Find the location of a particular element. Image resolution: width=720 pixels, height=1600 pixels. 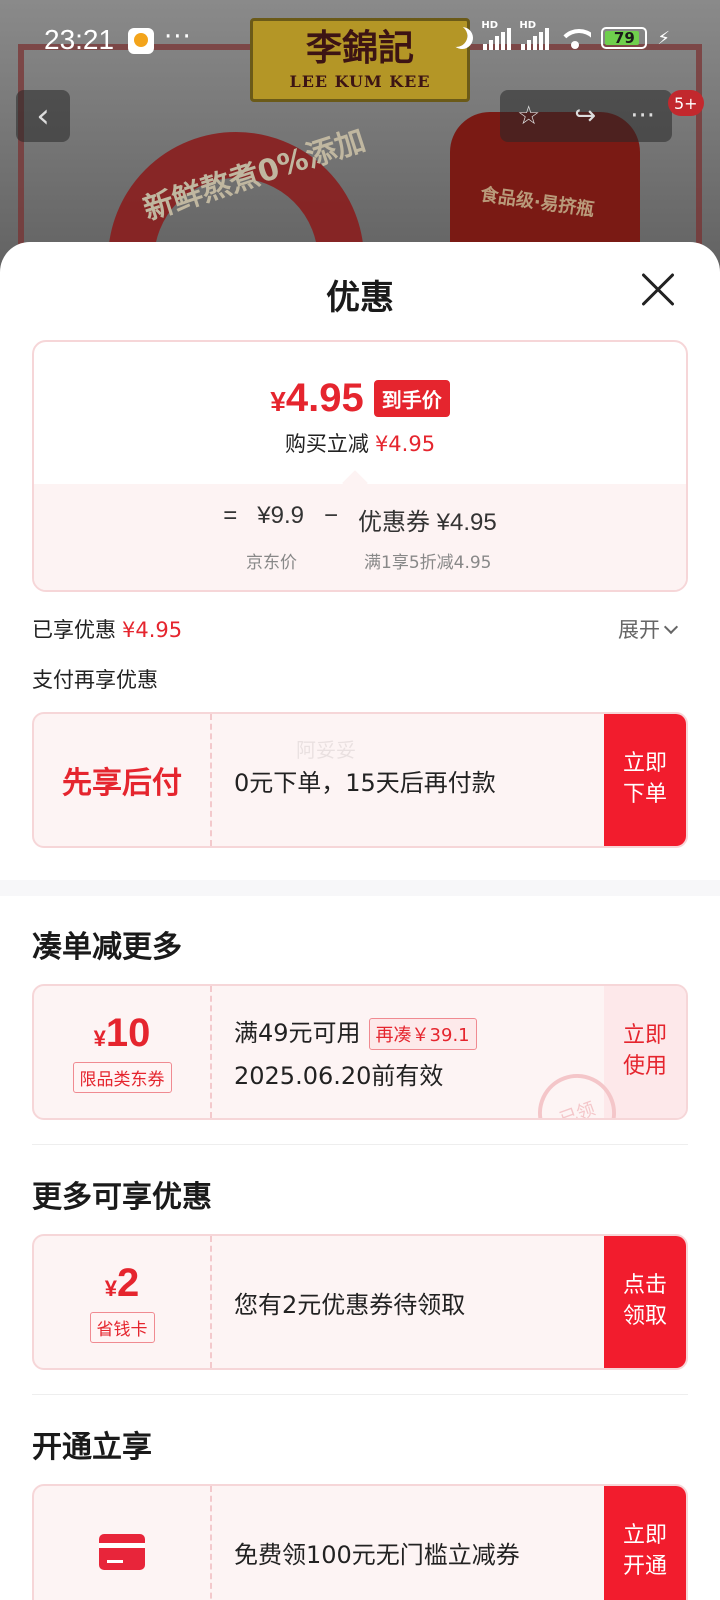

battery-level: 79 is located at coordinates (624, 38).